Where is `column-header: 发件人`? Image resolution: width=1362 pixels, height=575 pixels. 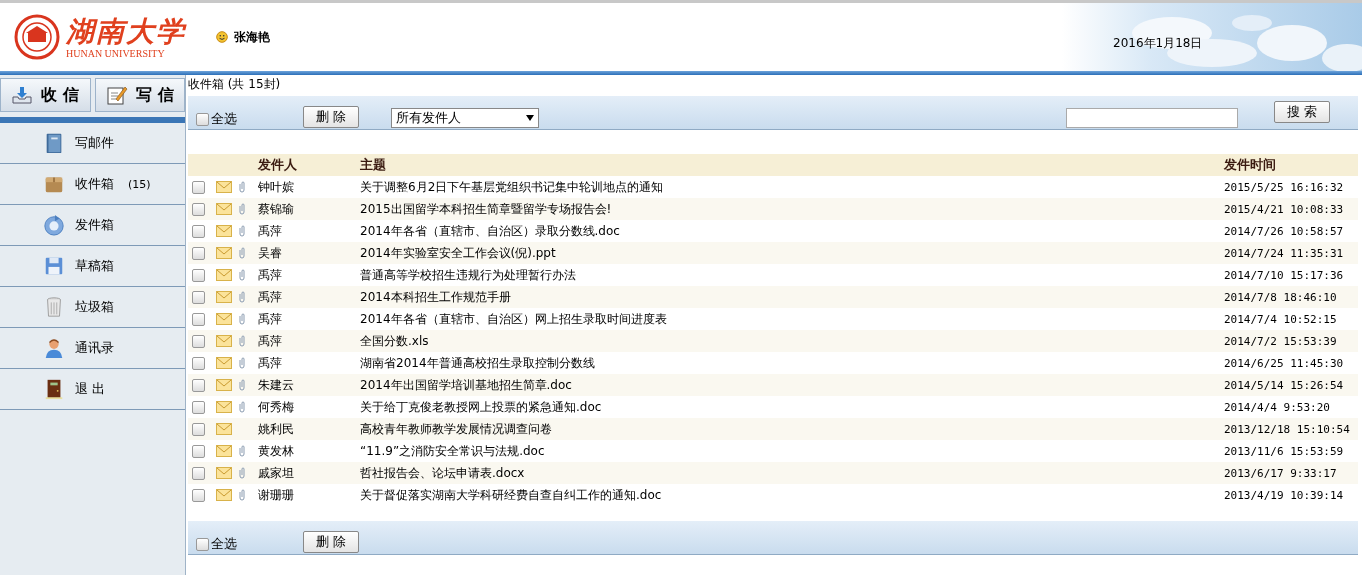
column-header: 发件人 is located at coordinates (278, 165).